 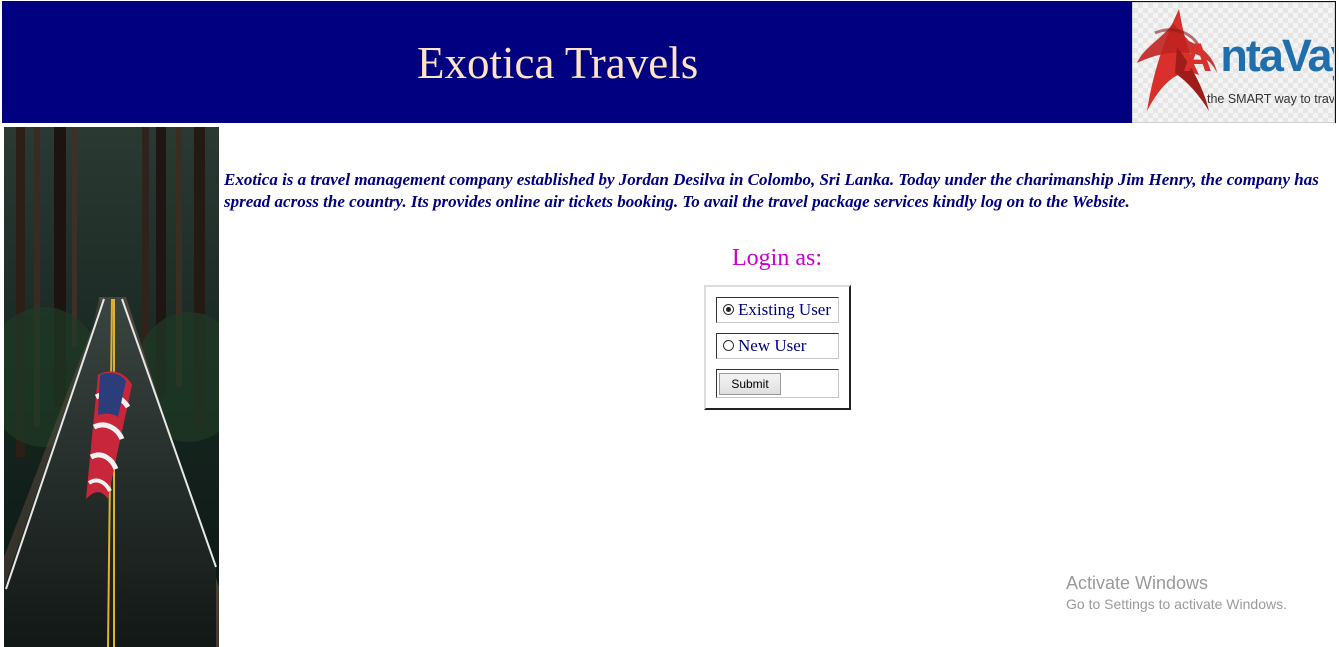 What do you see at coordinates (728, 309) in the screenshot?
I see `existing-user-radio` at bounding box center [728, 309].